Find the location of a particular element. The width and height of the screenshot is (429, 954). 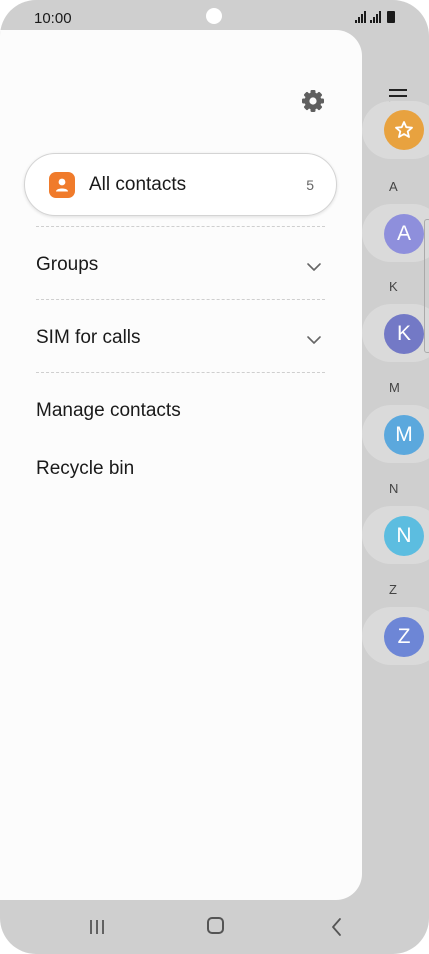

cell-signal-icon is located at coordinates (375, 17).